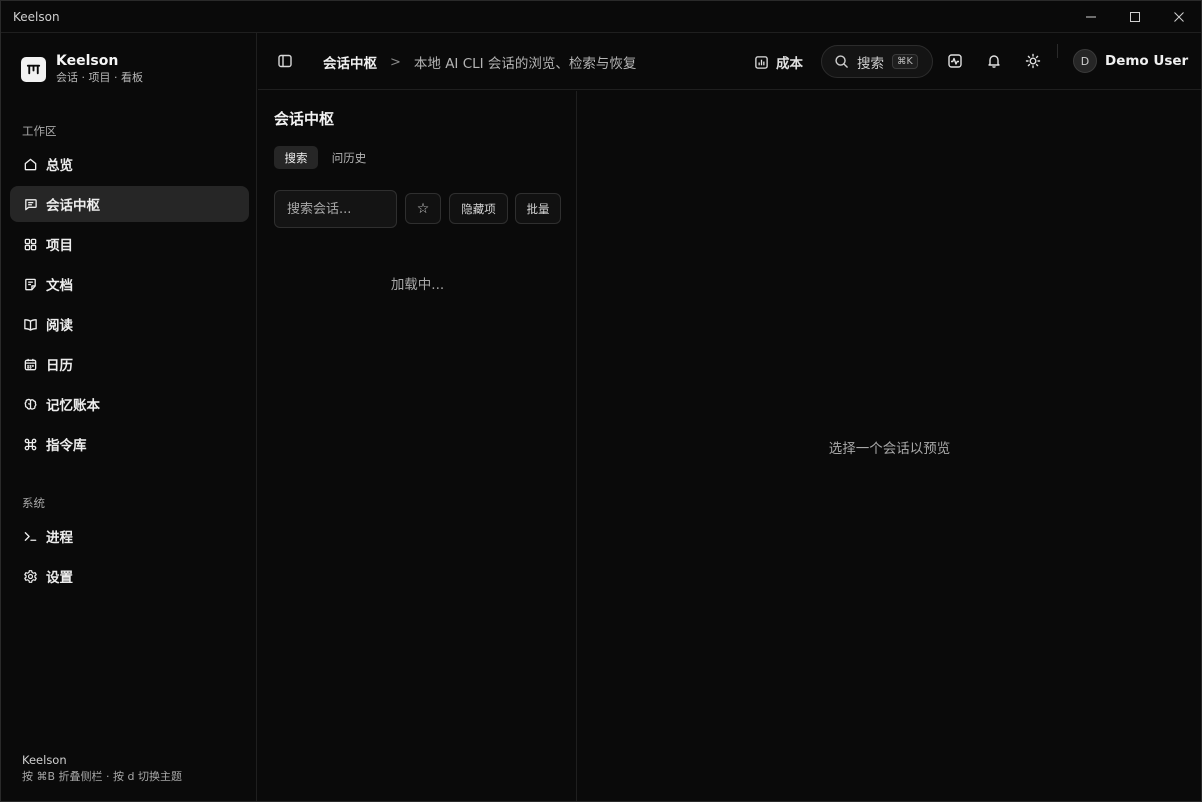  I want to click on notifications-button, so click(994, 61).